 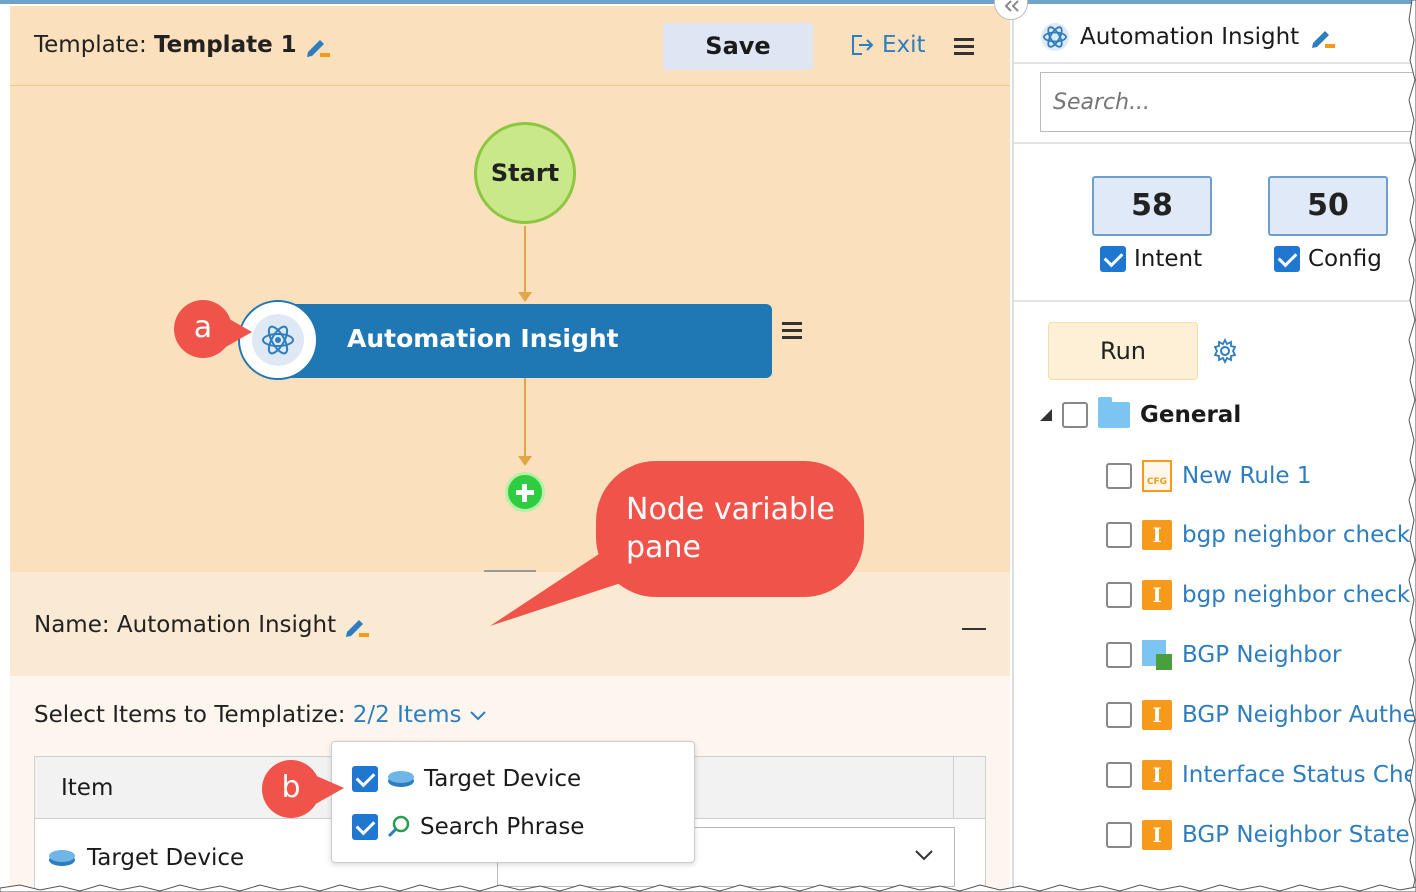 I want to click on search-input, so click(x=1228, y=102).